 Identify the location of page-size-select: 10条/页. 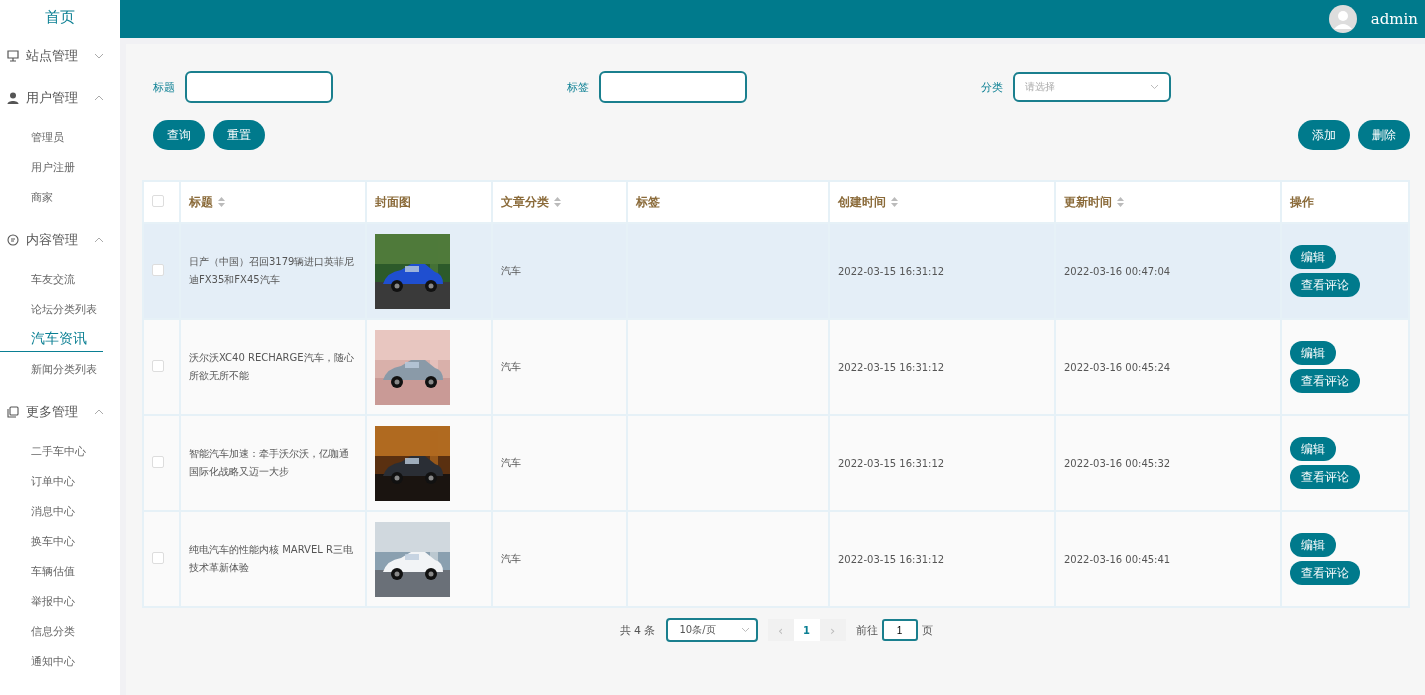
(711, 630).